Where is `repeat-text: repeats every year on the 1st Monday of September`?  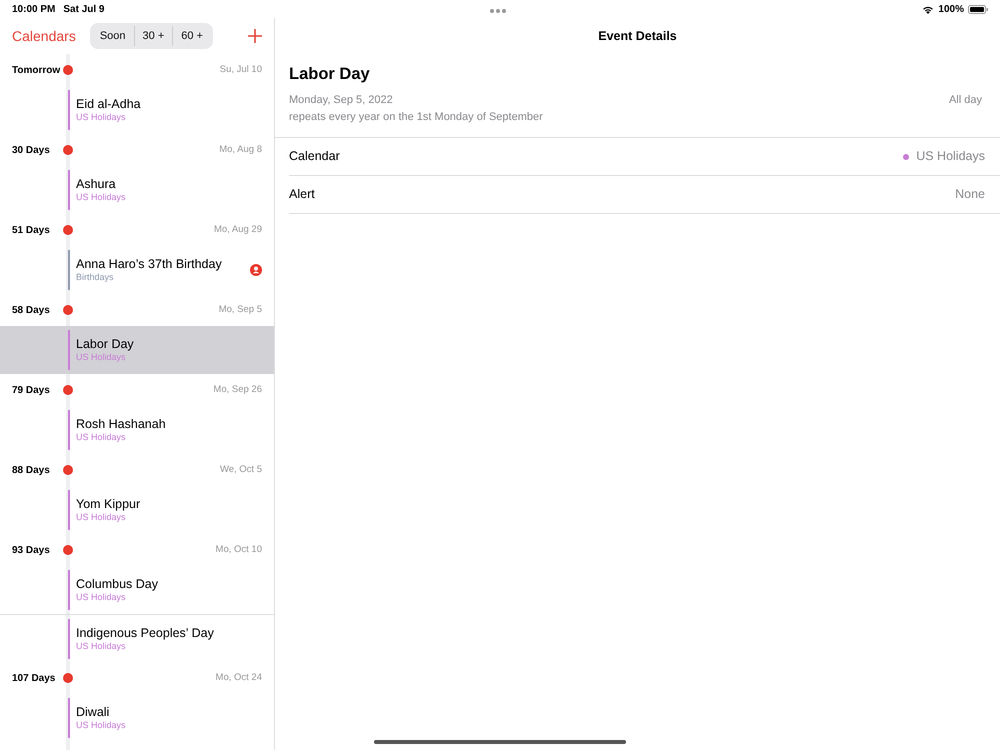 repeat-text: repeats every year on the 1st Monday of September is located at coordinates (416, 116).